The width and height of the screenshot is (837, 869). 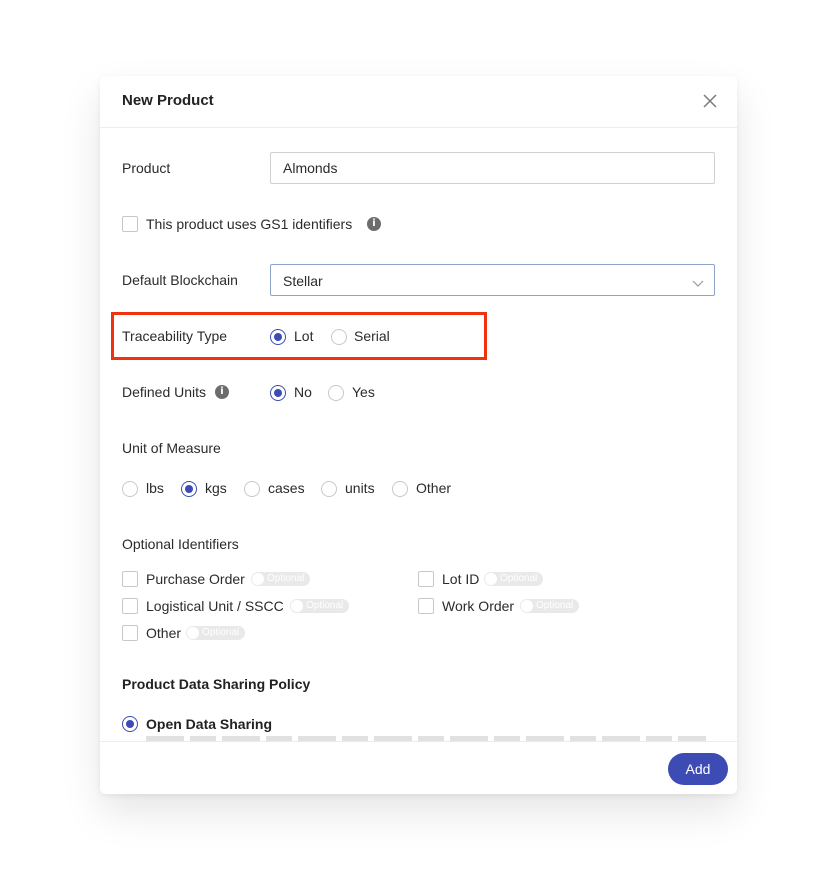 I want to click on dialog-footer: Add, so click(x=418, y=767).